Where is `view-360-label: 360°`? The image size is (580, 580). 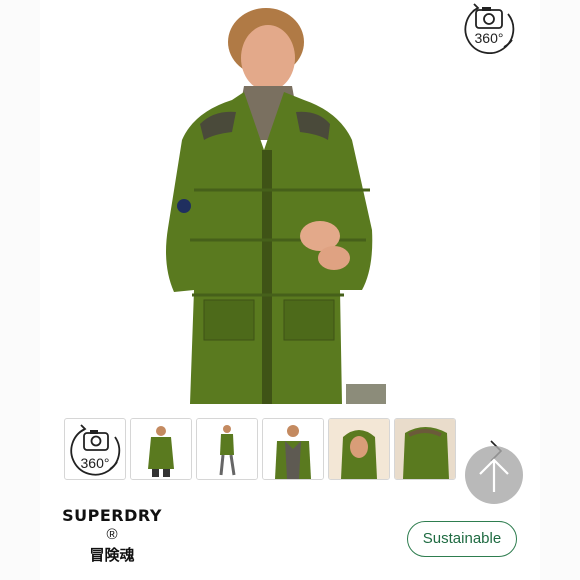 view-360-label: 360° is located at coordinates (489, 38).